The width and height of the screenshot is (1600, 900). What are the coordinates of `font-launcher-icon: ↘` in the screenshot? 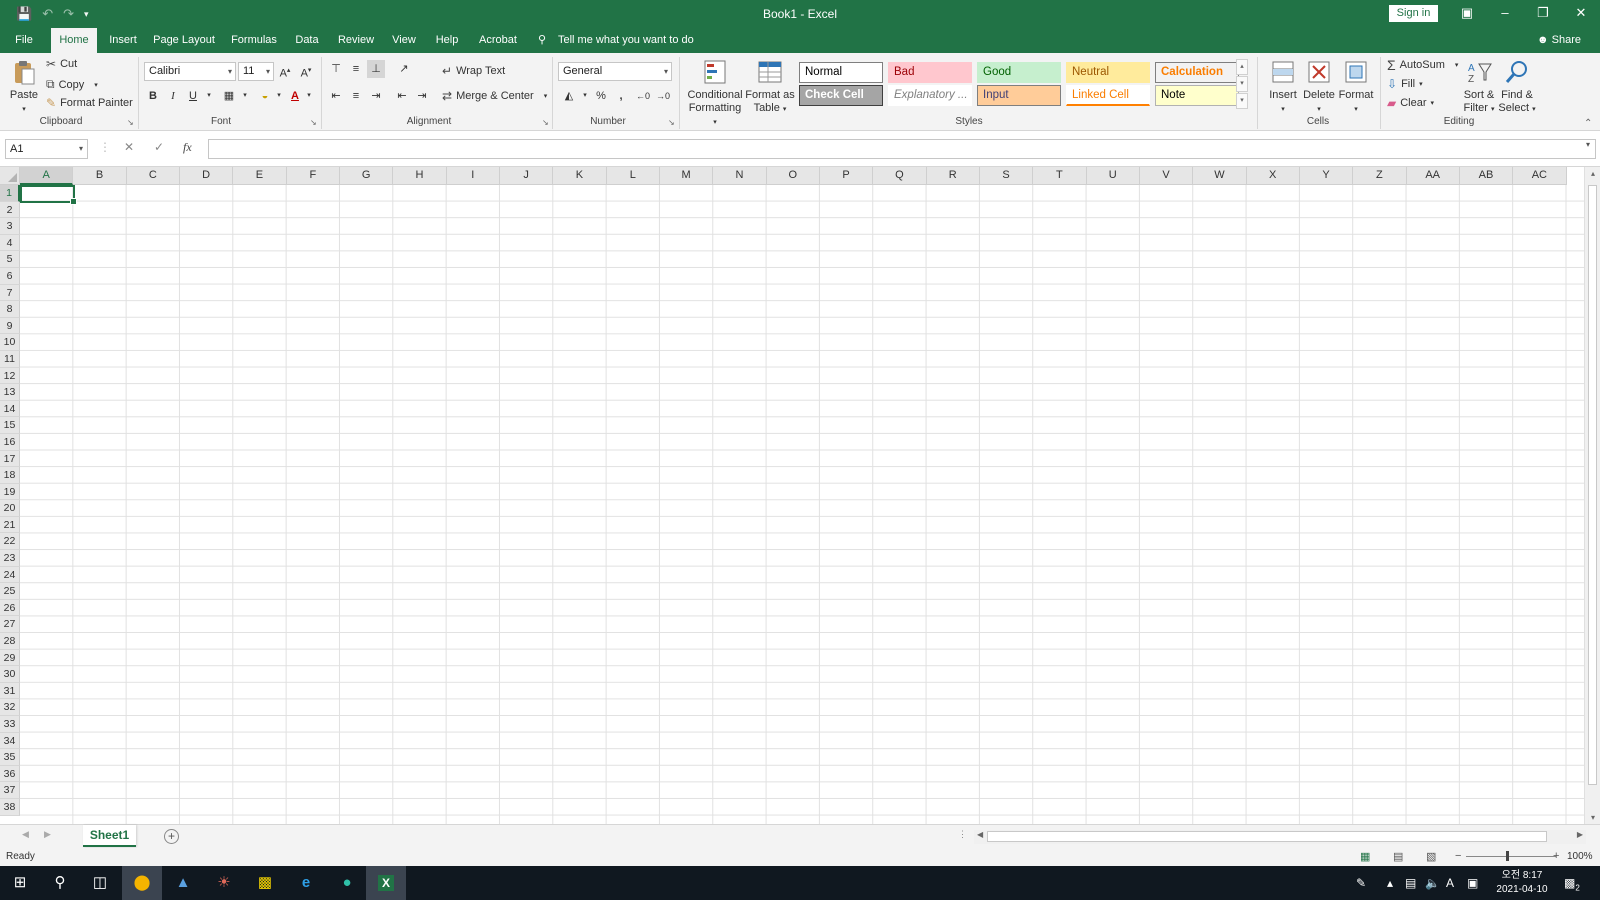 It's located at (313, 122).